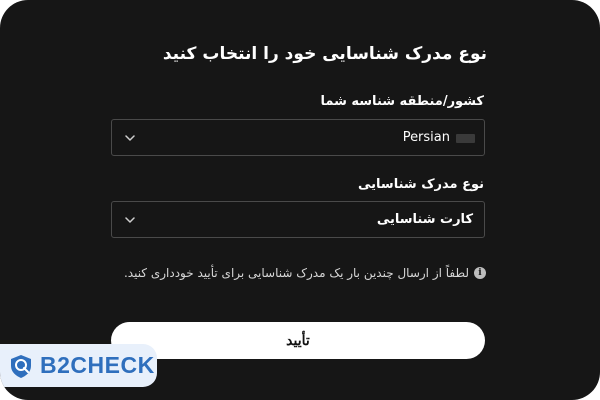  I want to click on watermark-text: B2CHECK, so click(97, 365).